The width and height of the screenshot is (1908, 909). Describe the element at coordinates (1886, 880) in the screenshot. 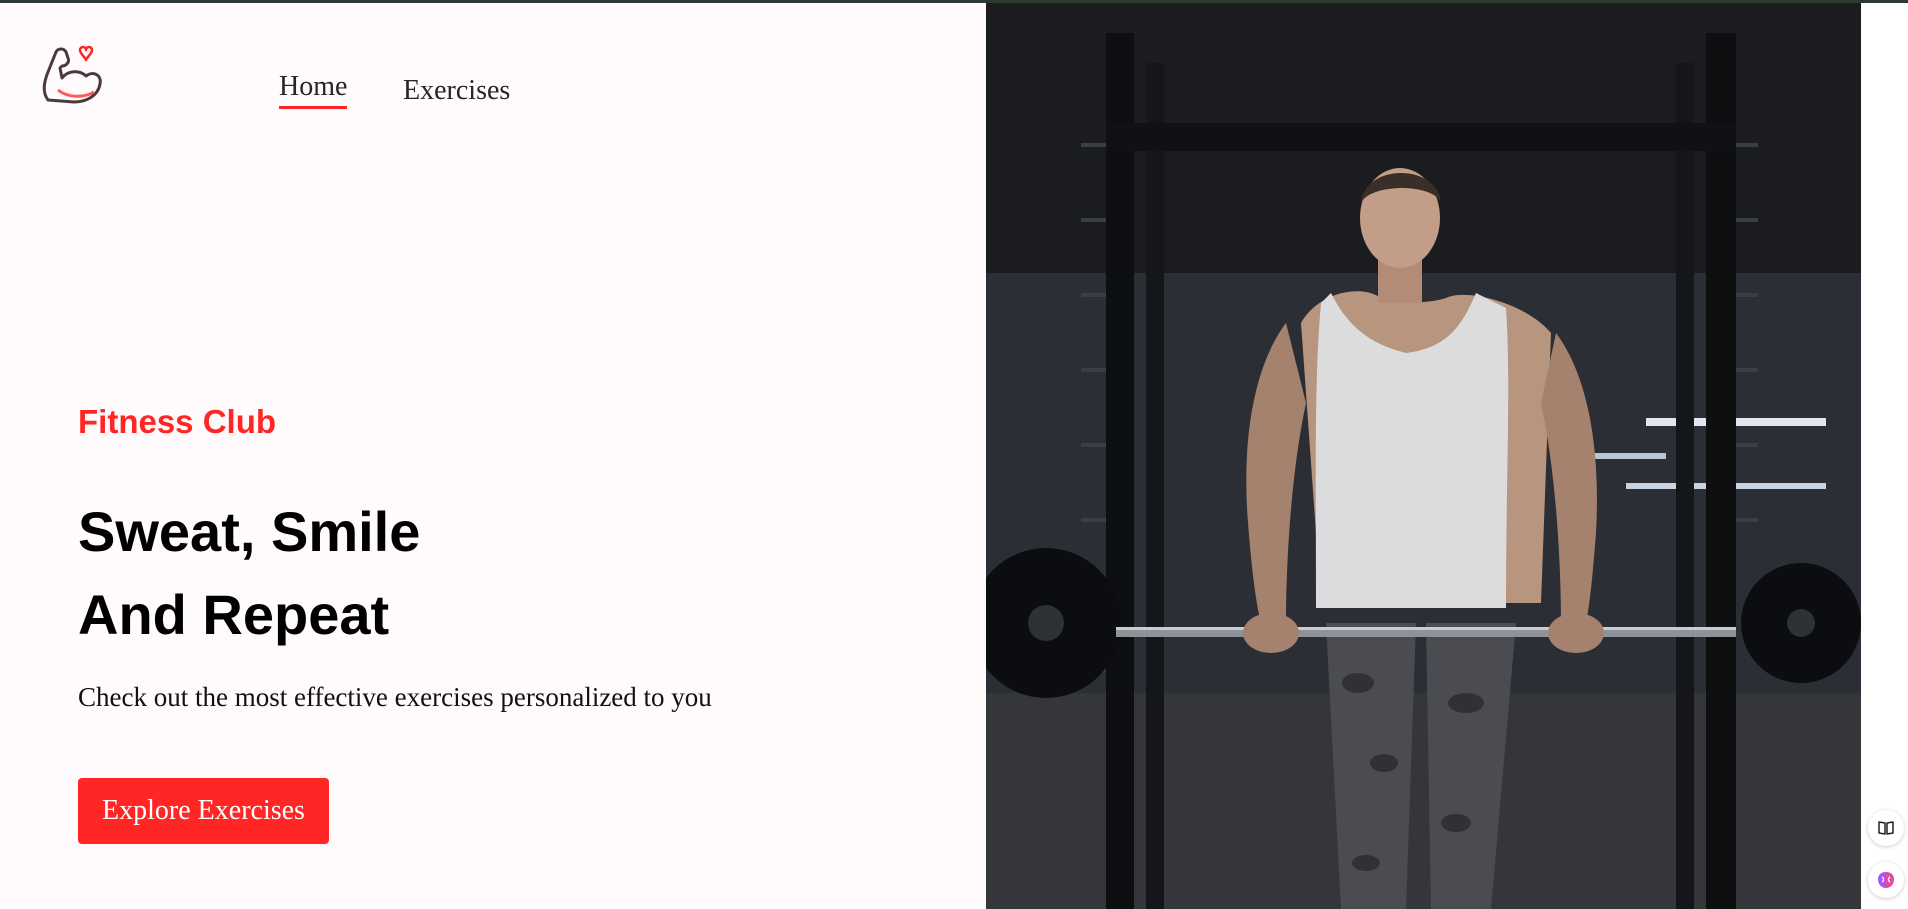

I see `brain-icon` at that location.